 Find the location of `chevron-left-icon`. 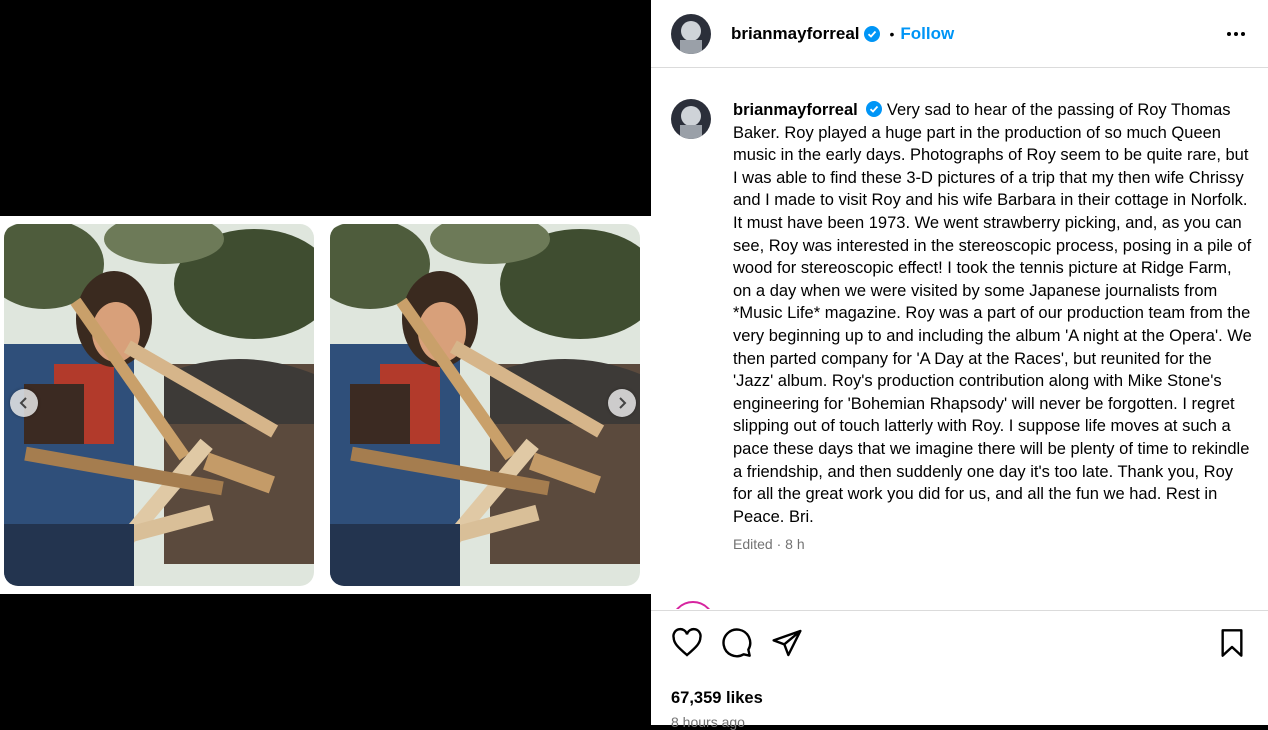

chevron-left-icon is located at coordinates (23, 403).